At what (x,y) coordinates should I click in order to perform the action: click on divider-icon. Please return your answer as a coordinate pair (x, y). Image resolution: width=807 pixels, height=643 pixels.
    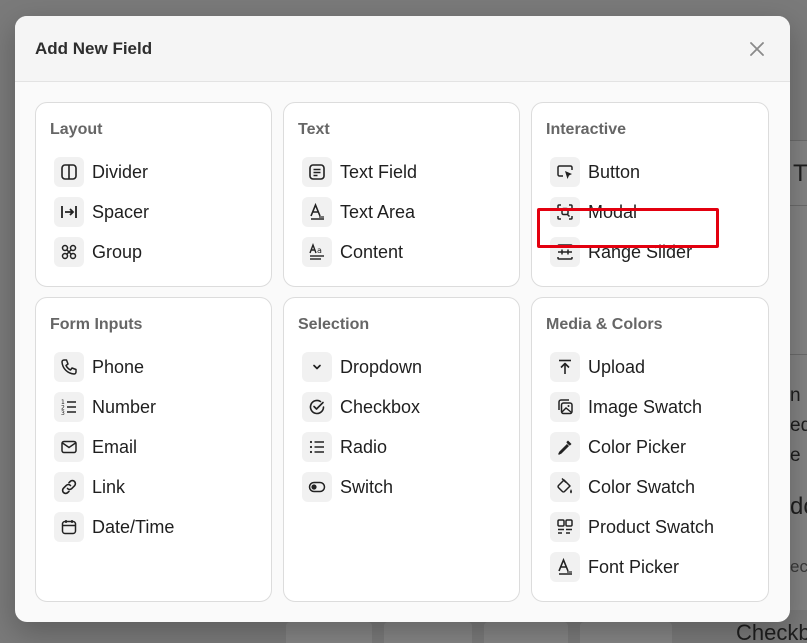
    Looking at the image, I should click on (69, 172).